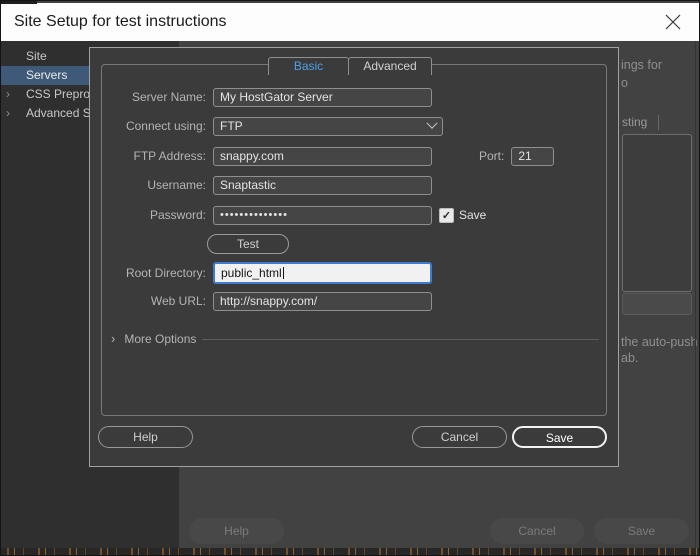 The image size is (700, 556). Describe the element at coordinates (47, 75) in the screenshot. I see `sidebar-item-label: Servers` at that location.